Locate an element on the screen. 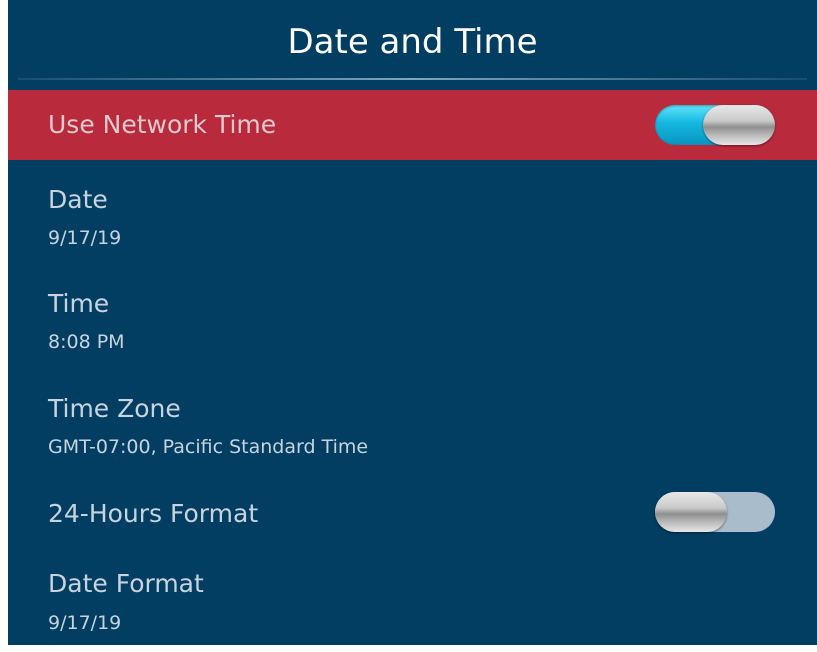  time-zone-label: Time Zone is located at coordinates (114, 408).